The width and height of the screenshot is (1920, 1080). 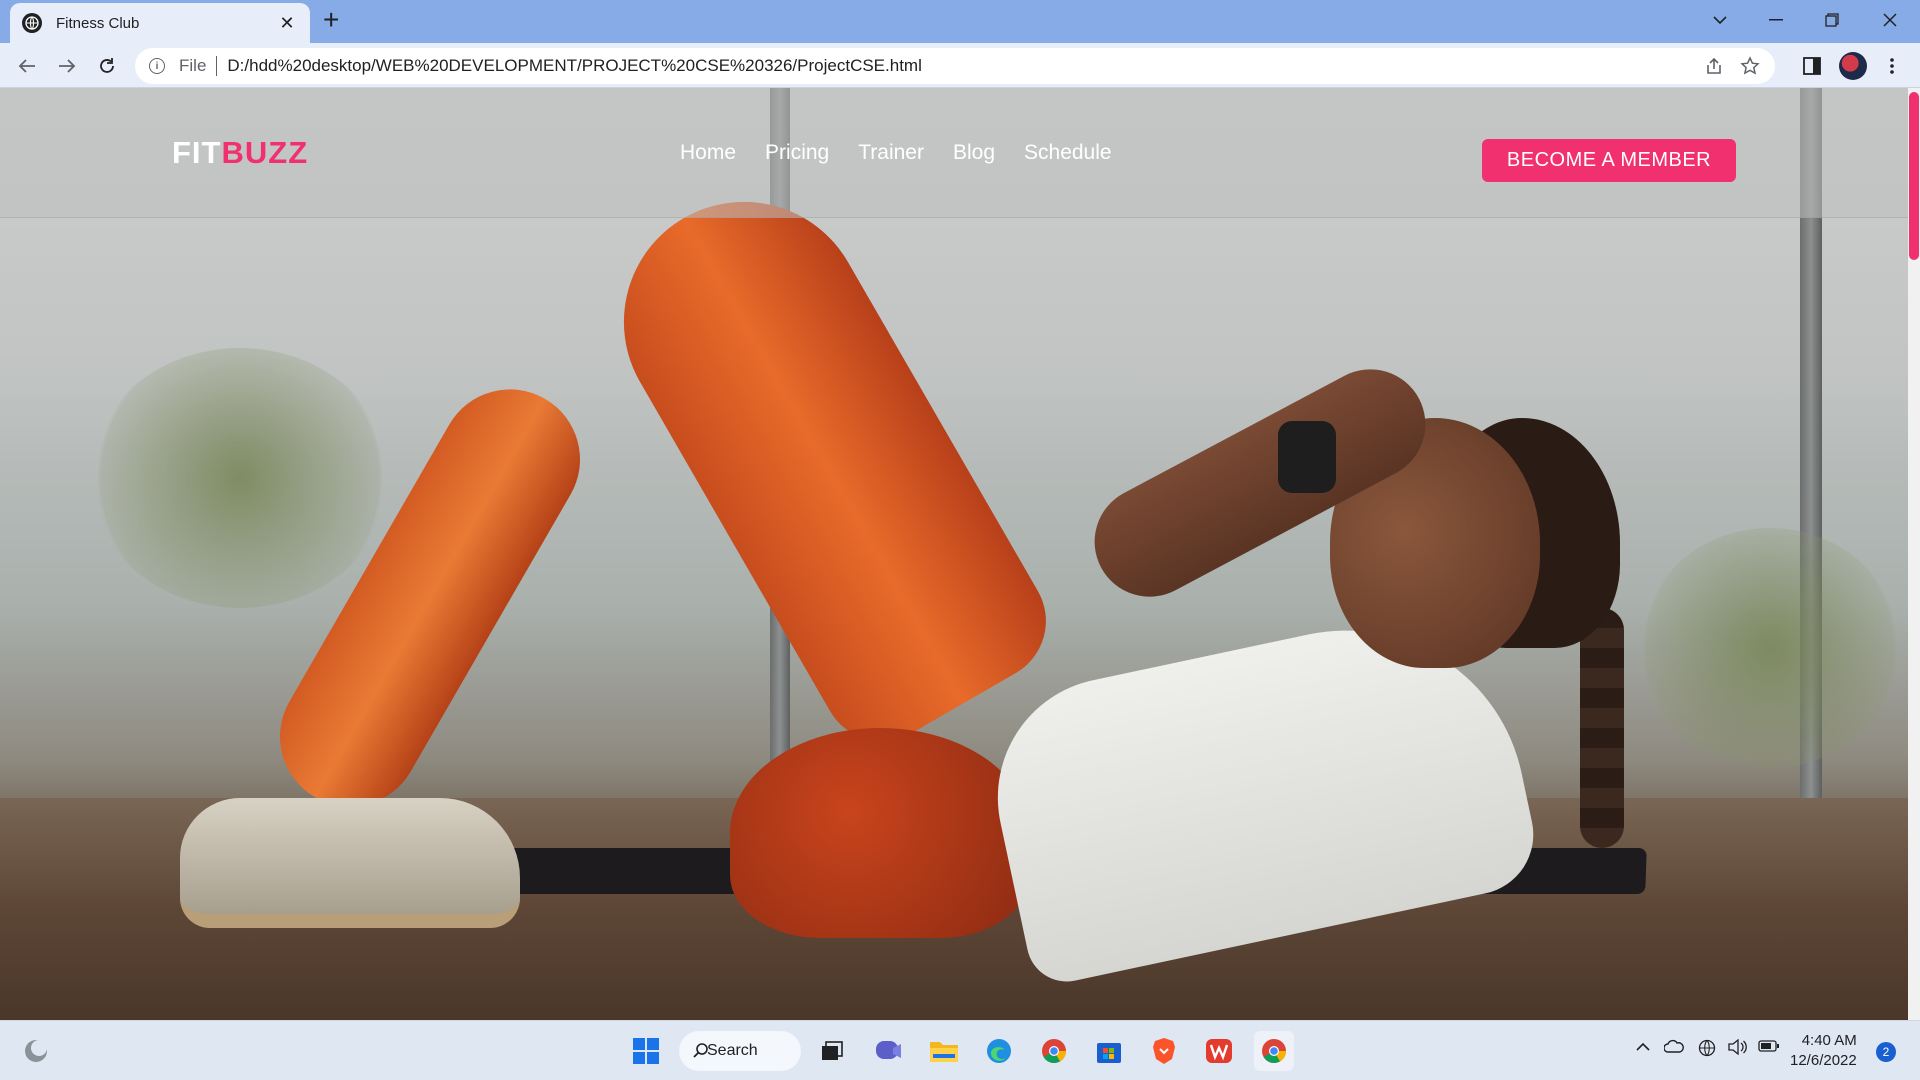 What do you see at coordinates (1823, 1051) in the screenshot?
I see `system-clock: 4:40 AM 12/6/2022` at bounding box center [1823, 1051].